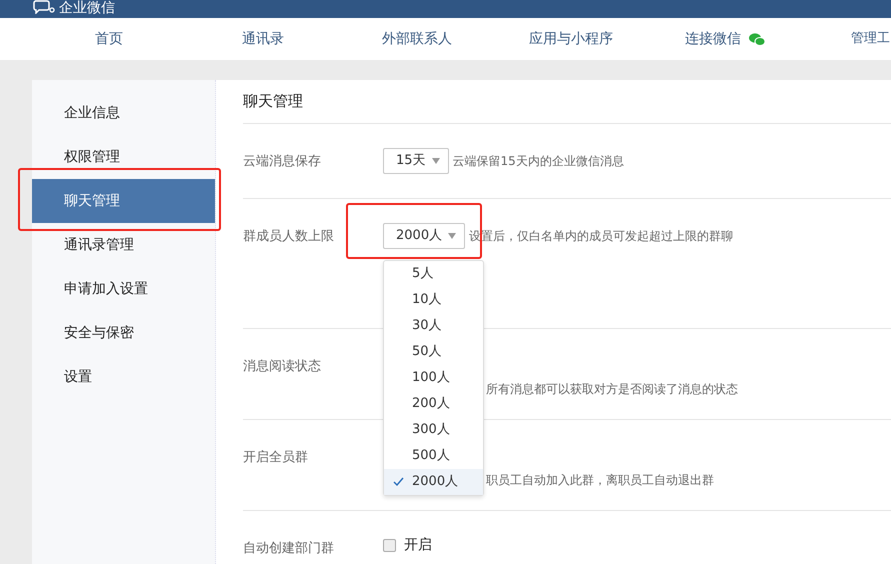 The width and height of the screenshot is (891, 564). Describe the element at coordinates (123, 289) in the screenshot. I see `sidebar-item: 申请加入设置` at that location.